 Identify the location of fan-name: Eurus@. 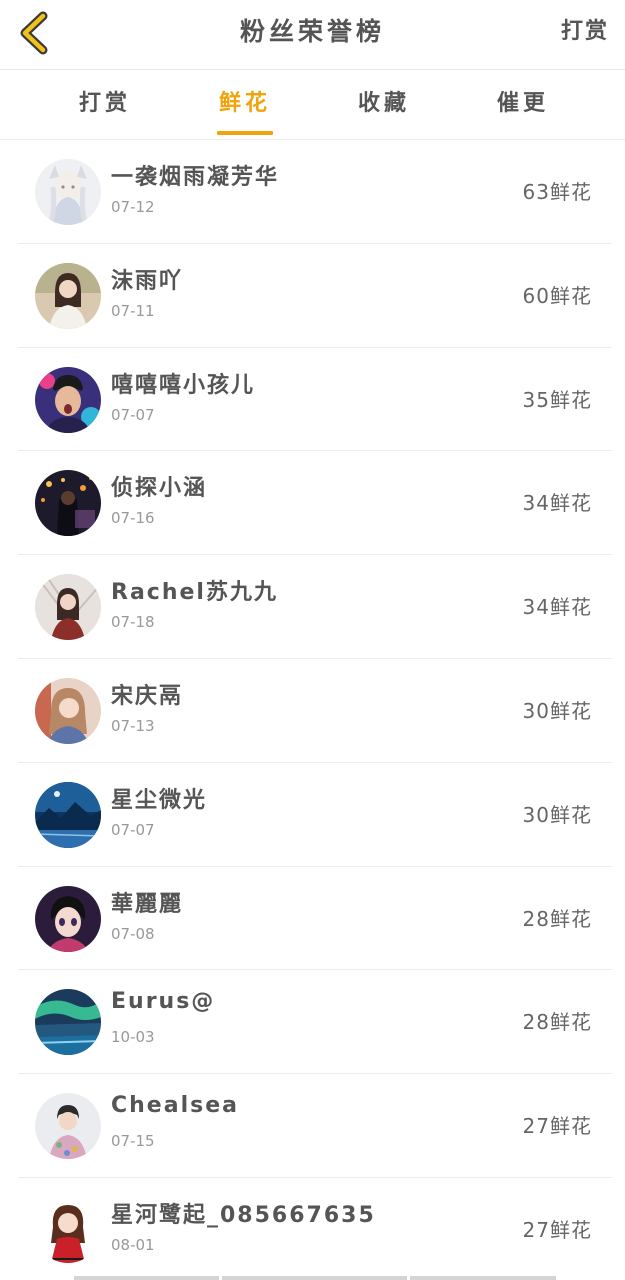
(163, 1002).